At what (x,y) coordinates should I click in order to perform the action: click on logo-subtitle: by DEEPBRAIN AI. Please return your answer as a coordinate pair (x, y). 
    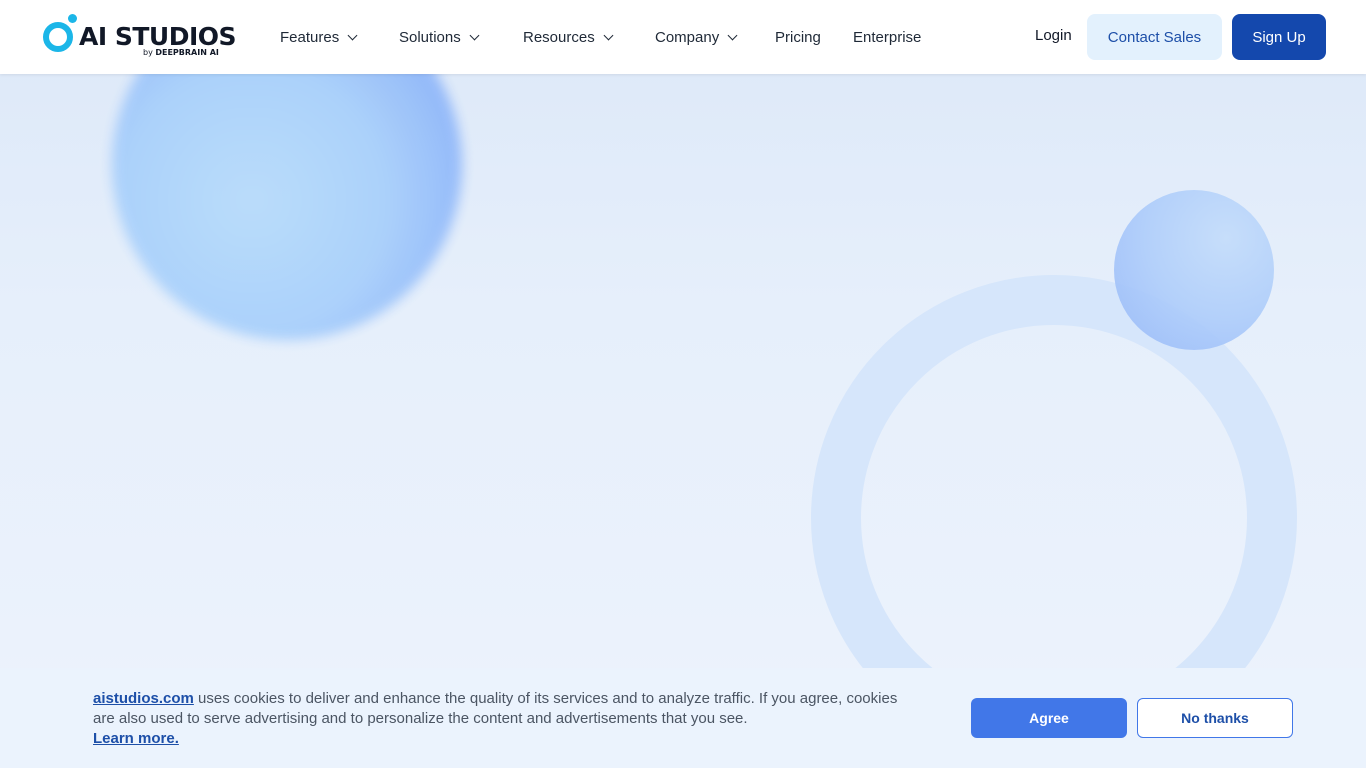
    Looking at the image, I should click on (181, 52).